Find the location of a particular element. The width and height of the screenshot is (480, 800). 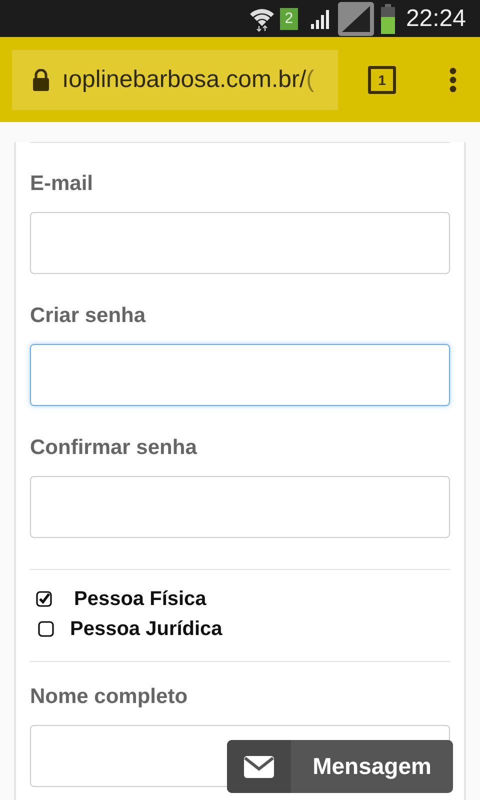

field-label: Confirmar senha is located at coordinates (114, 448).